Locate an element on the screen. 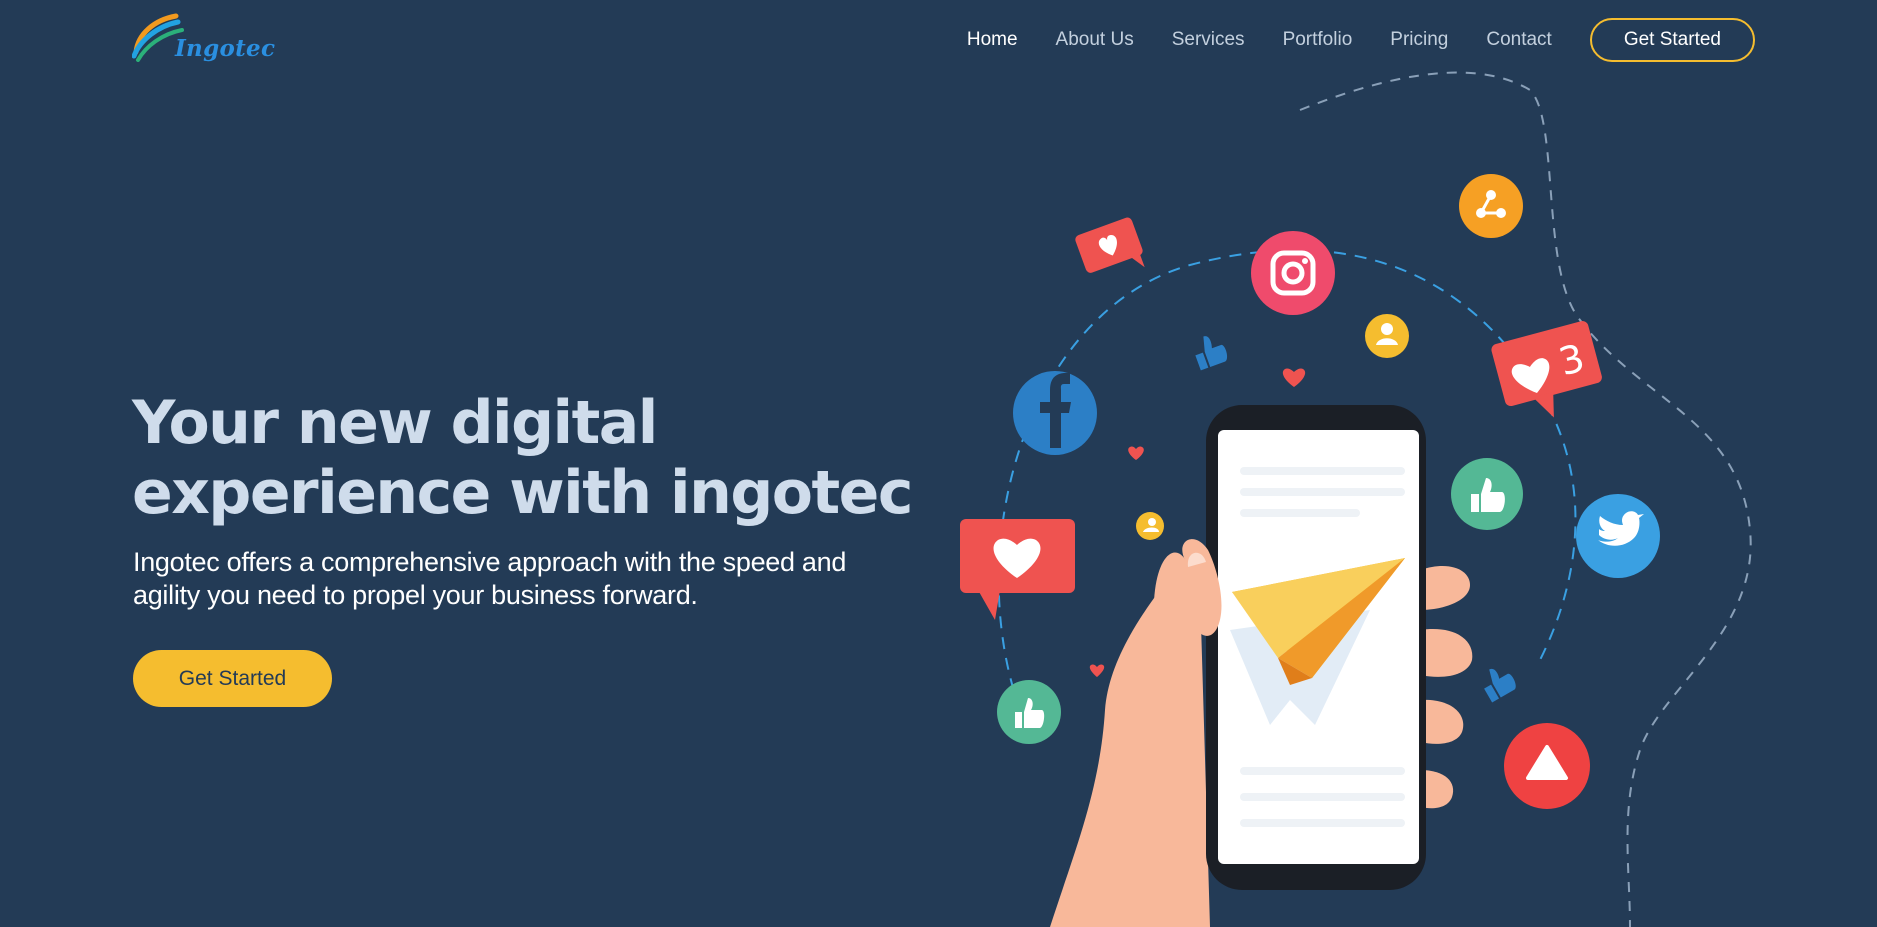  instagram-icon is located at coordinates (1293, 273).